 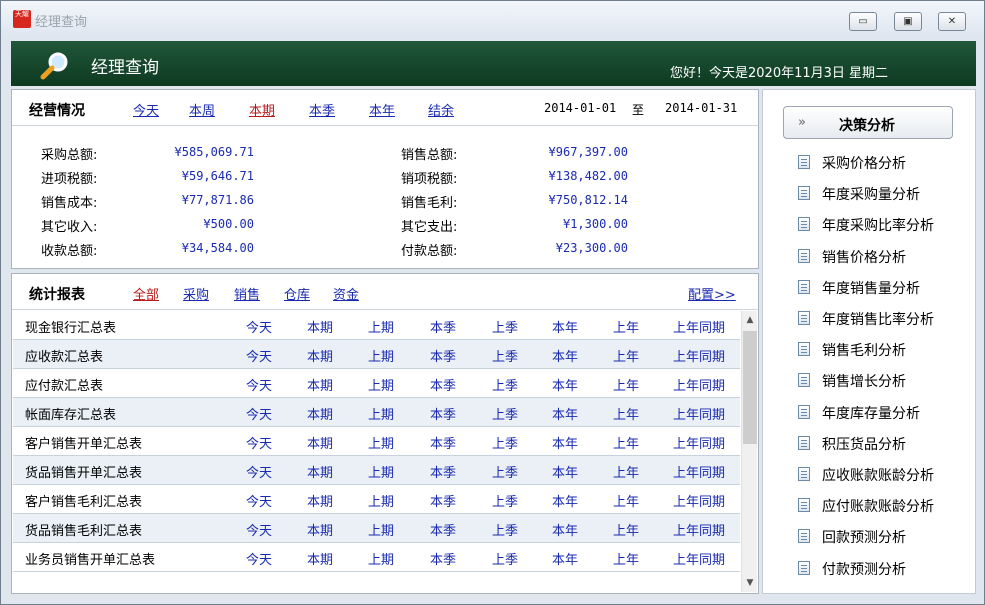 I want to click on period-today-link: 今天, so click(x=146, y=109).